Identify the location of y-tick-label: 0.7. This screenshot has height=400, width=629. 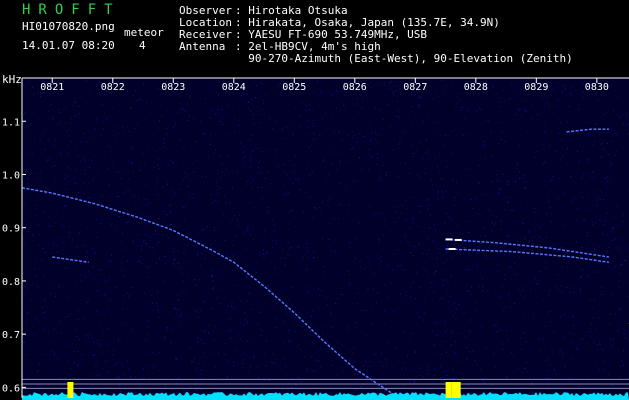
(11, 335).